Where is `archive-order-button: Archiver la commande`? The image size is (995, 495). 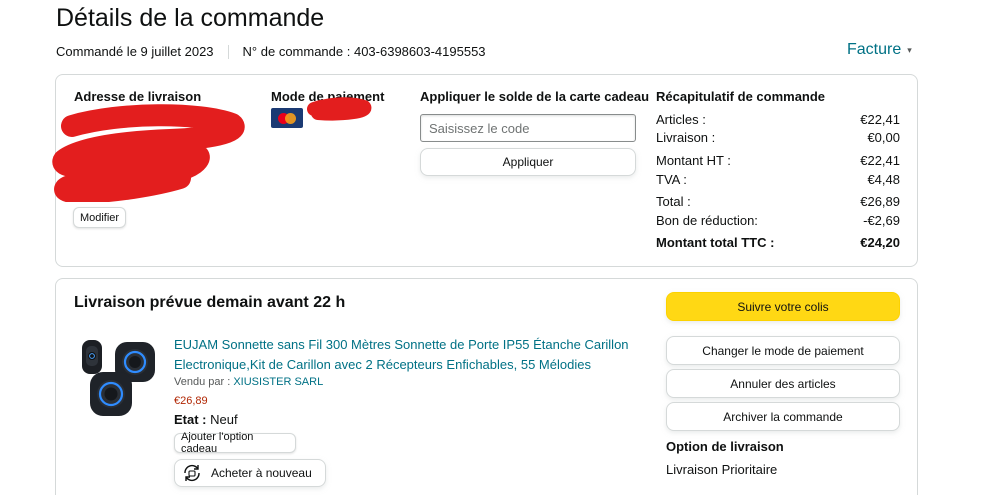 archive-order-button: Archiver la commande is located at coordinates (783, 416).